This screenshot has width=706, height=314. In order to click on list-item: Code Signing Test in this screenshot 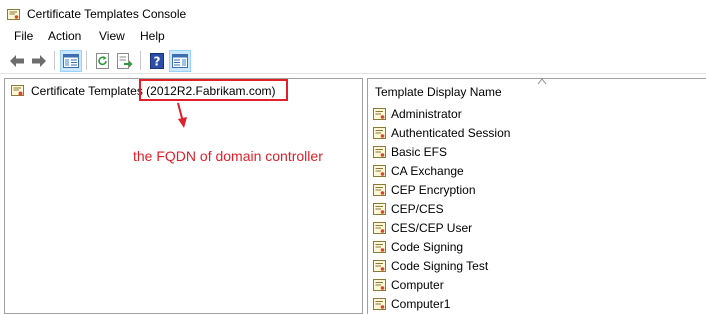, I will do `click(539, 265)`.